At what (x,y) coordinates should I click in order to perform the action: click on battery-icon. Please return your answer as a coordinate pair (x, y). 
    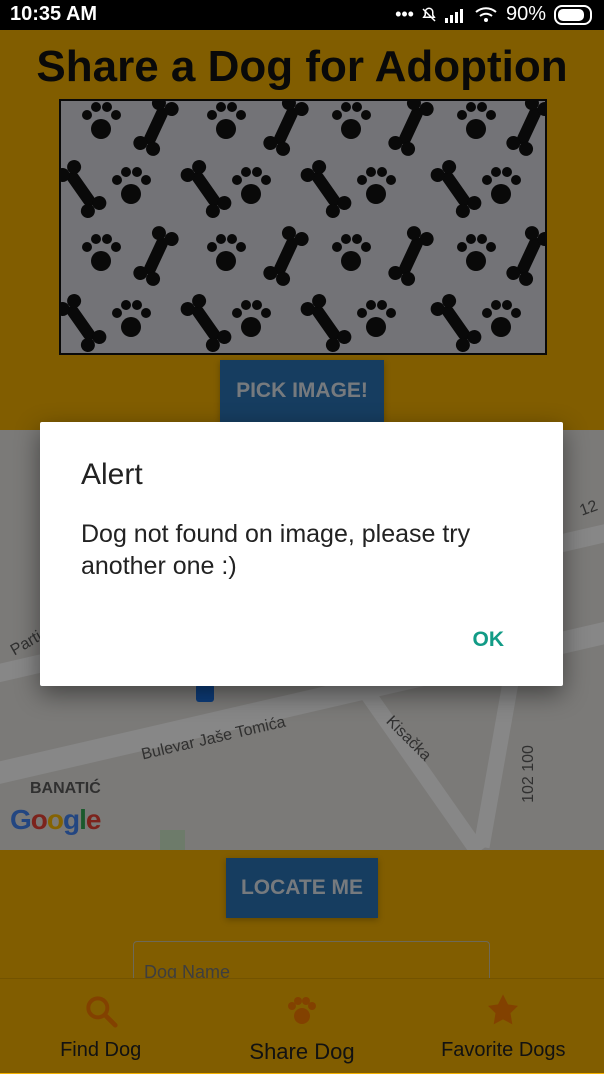
    Looking at the image, I should click on (573, 14).